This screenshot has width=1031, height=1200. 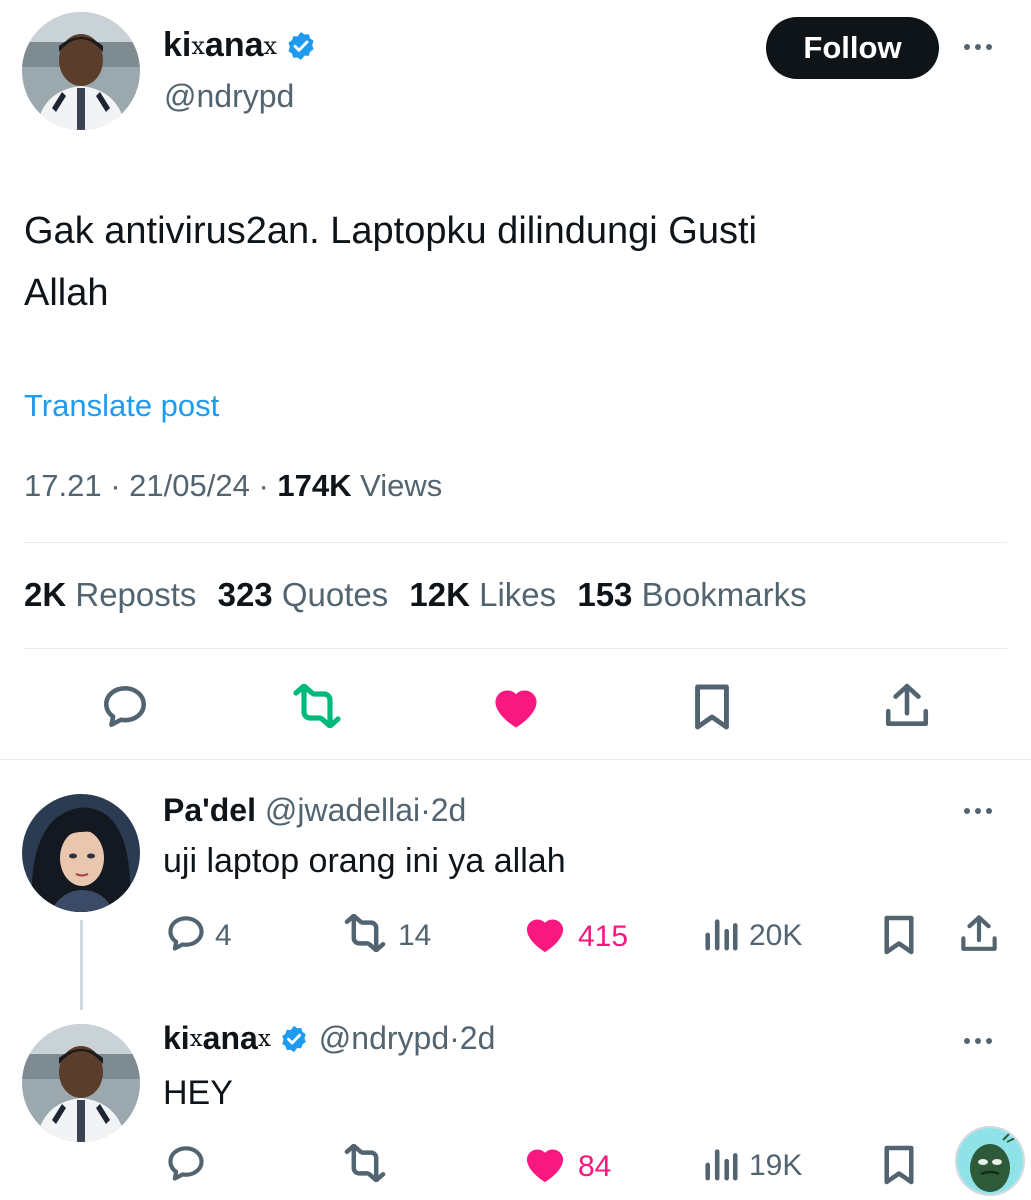 What do you see at coordinates (209, 810) in the screenshot?
I see `reply-author-name: Pa'del` at bounding box center [209, 810].